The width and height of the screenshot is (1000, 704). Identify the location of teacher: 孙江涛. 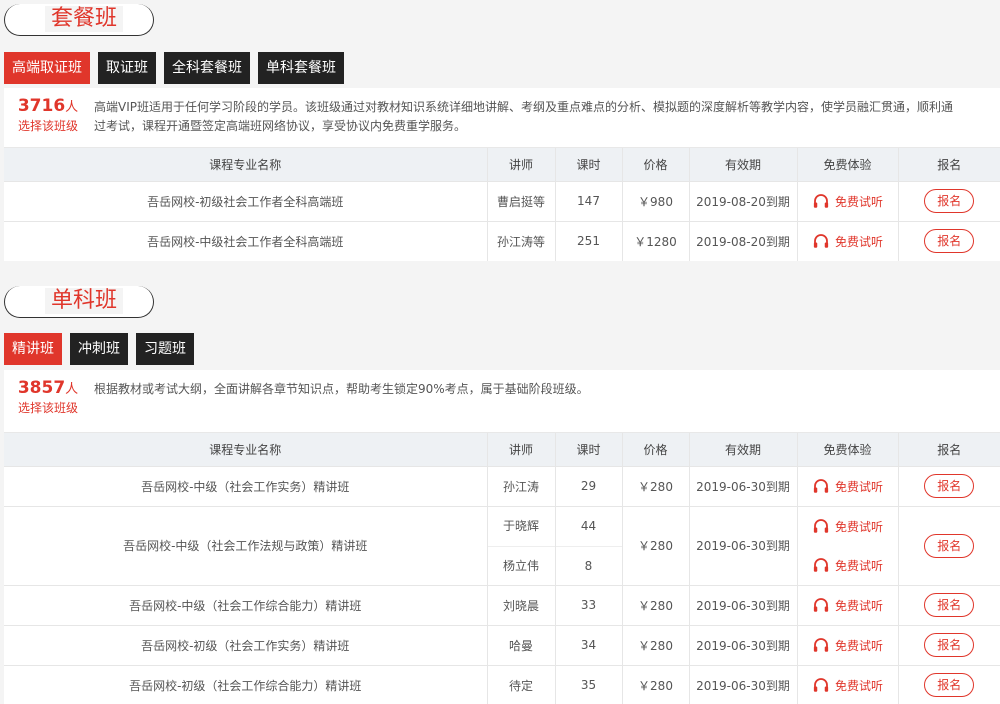
(520, 485).